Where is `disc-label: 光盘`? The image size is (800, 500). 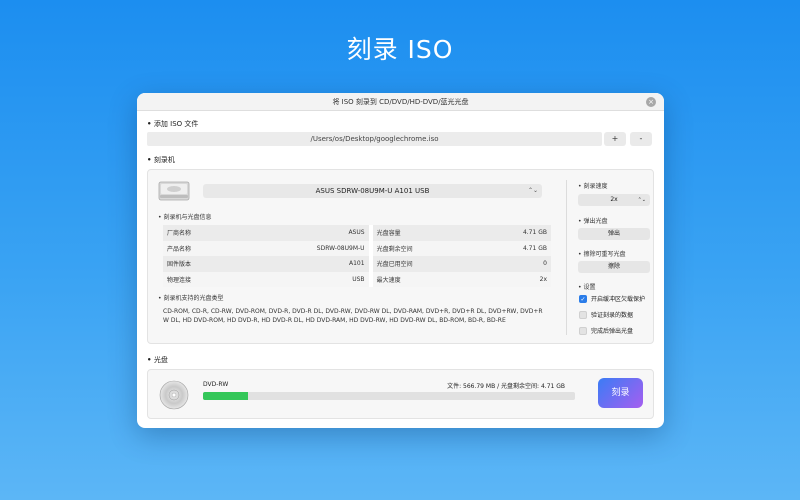 disc-label: 光盘 is located at coordinates (157, 360).